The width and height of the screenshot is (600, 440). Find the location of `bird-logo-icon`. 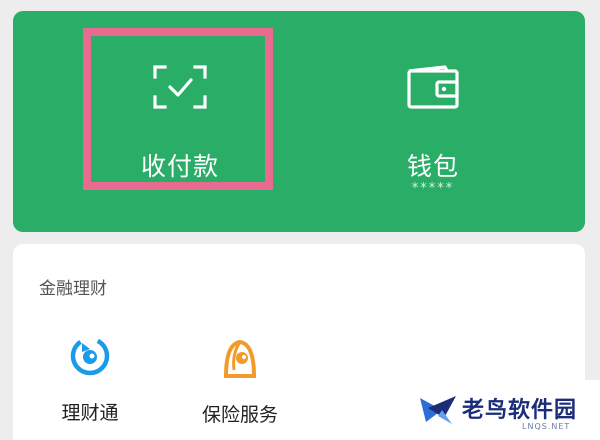

bird-logo-icon is located at coordinates (438, 412).